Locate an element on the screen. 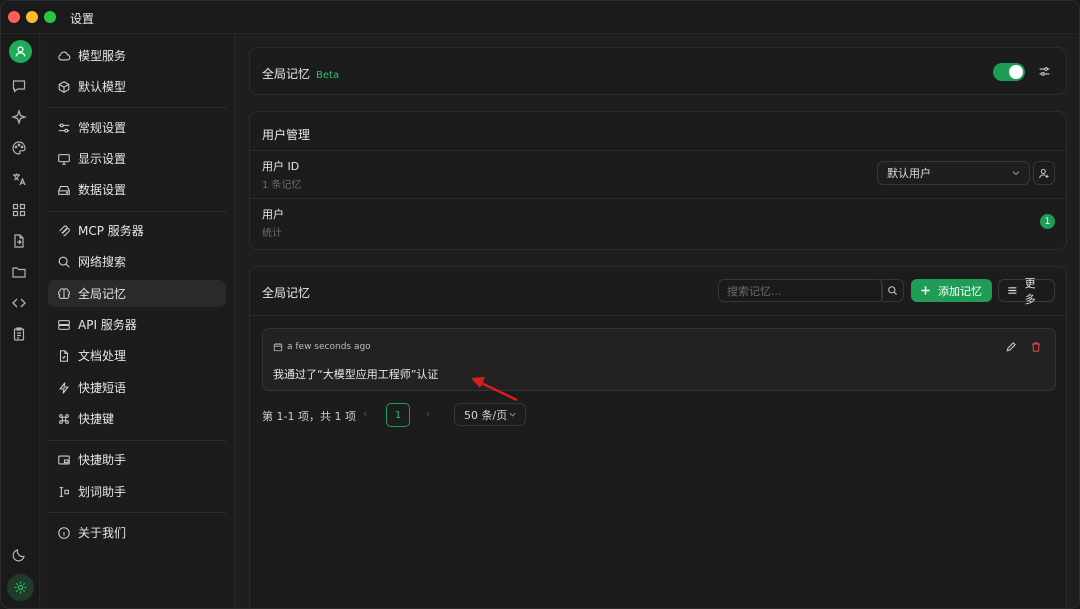 The width and height of the screenshot is (1080, 609). file-icon is located at coordinates (64, 356).